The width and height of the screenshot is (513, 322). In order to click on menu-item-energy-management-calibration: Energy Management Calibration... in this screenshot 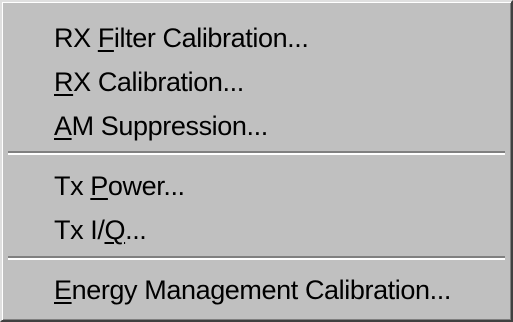, I will do `click(256, 290)`.